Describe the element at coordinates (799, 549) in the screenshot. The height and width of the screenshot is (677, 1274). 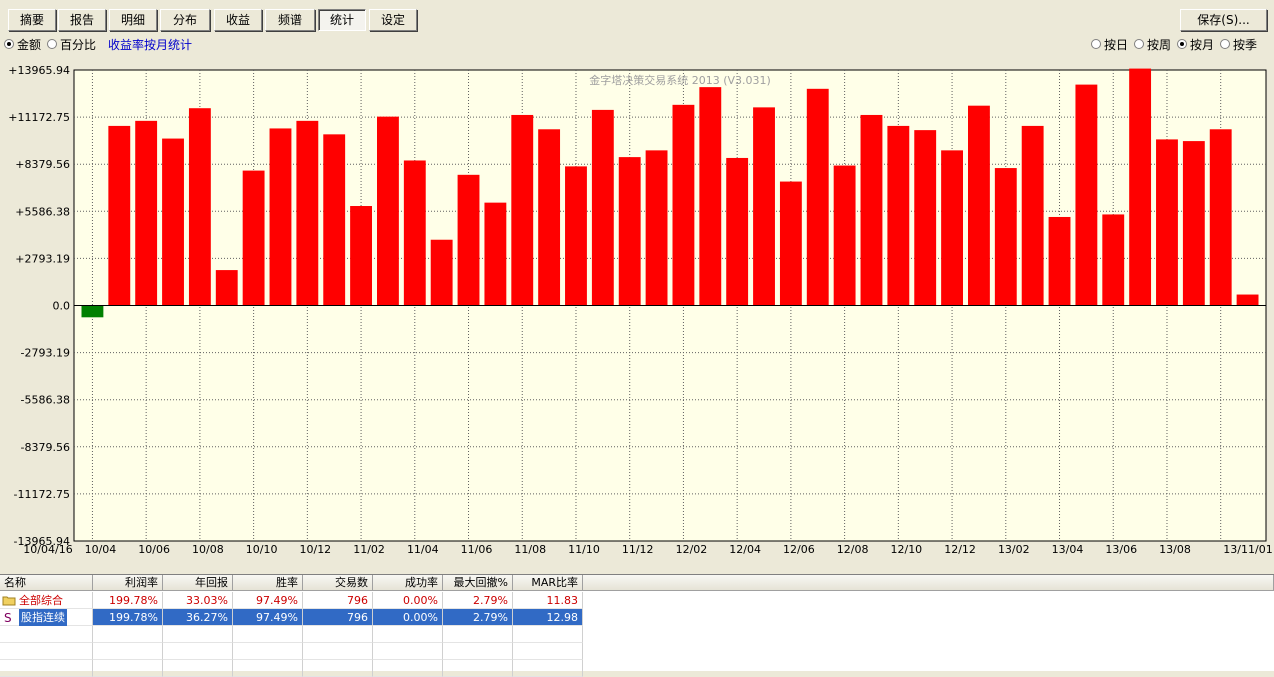
I see `x-tick-label: 12/06` at that location.